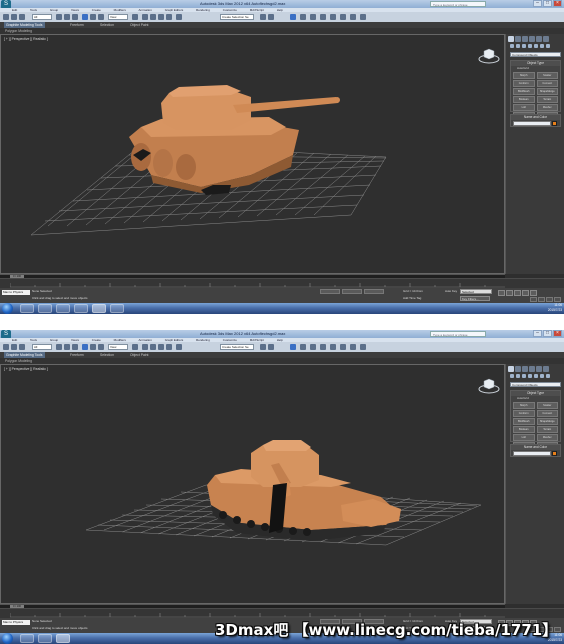 This screenshot has width=564, height=644. I want to click on material-editor-icon, so click(333, 347).